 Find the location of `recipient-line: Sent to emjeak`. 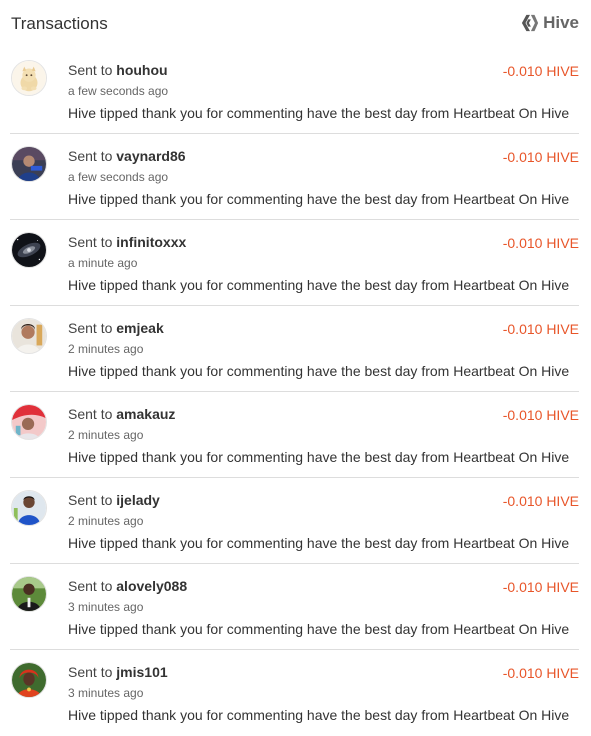

recipient-line: Sent to emjeak is located at coordinates (116, 328).